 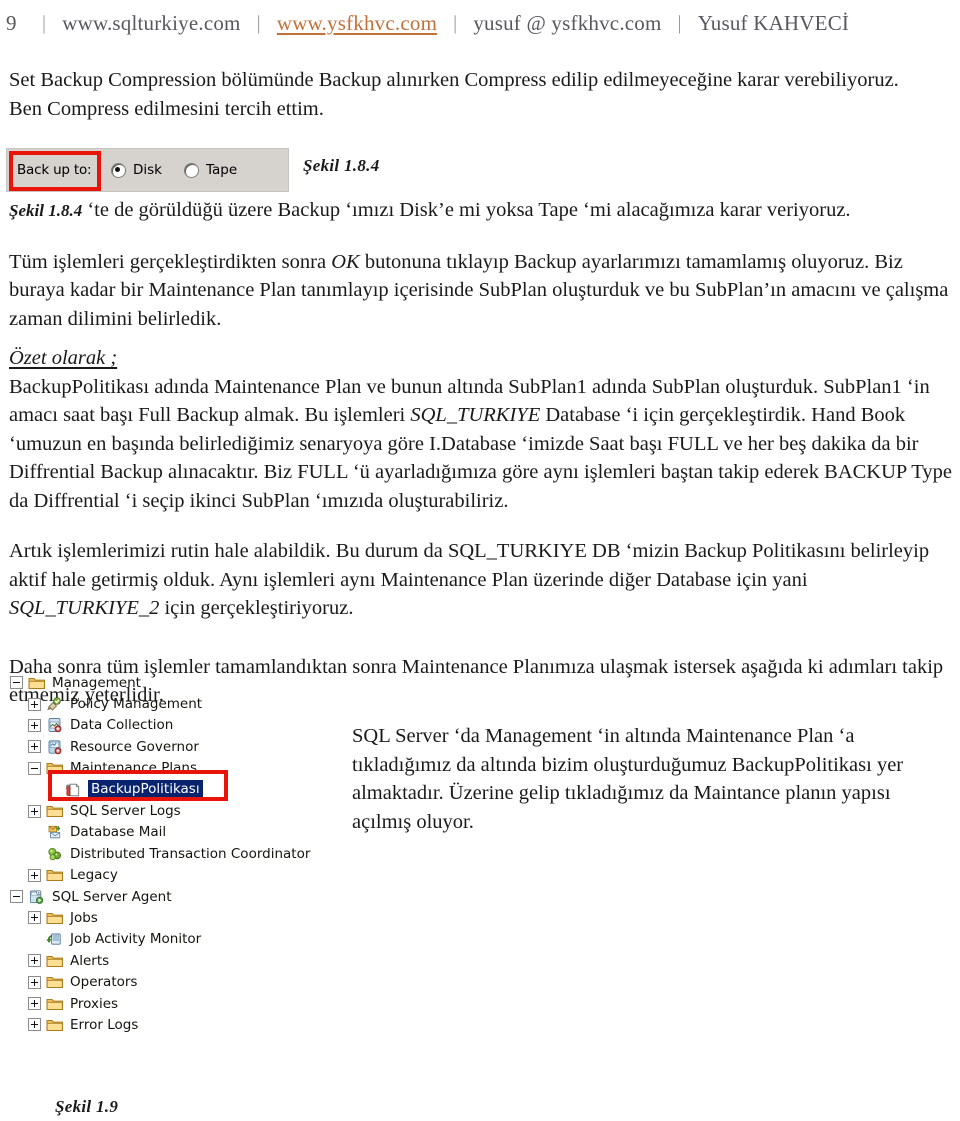 I want to click on figure-caption-19: Şekil 1.9, so click(x=87, y=1106).